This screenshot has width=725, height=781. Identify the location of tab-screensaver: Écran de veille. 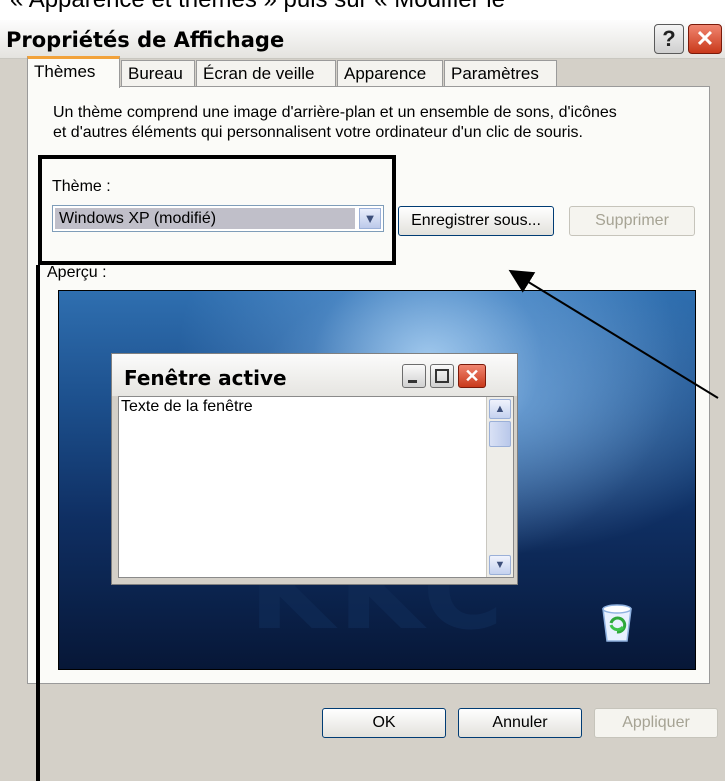
(266, 73).